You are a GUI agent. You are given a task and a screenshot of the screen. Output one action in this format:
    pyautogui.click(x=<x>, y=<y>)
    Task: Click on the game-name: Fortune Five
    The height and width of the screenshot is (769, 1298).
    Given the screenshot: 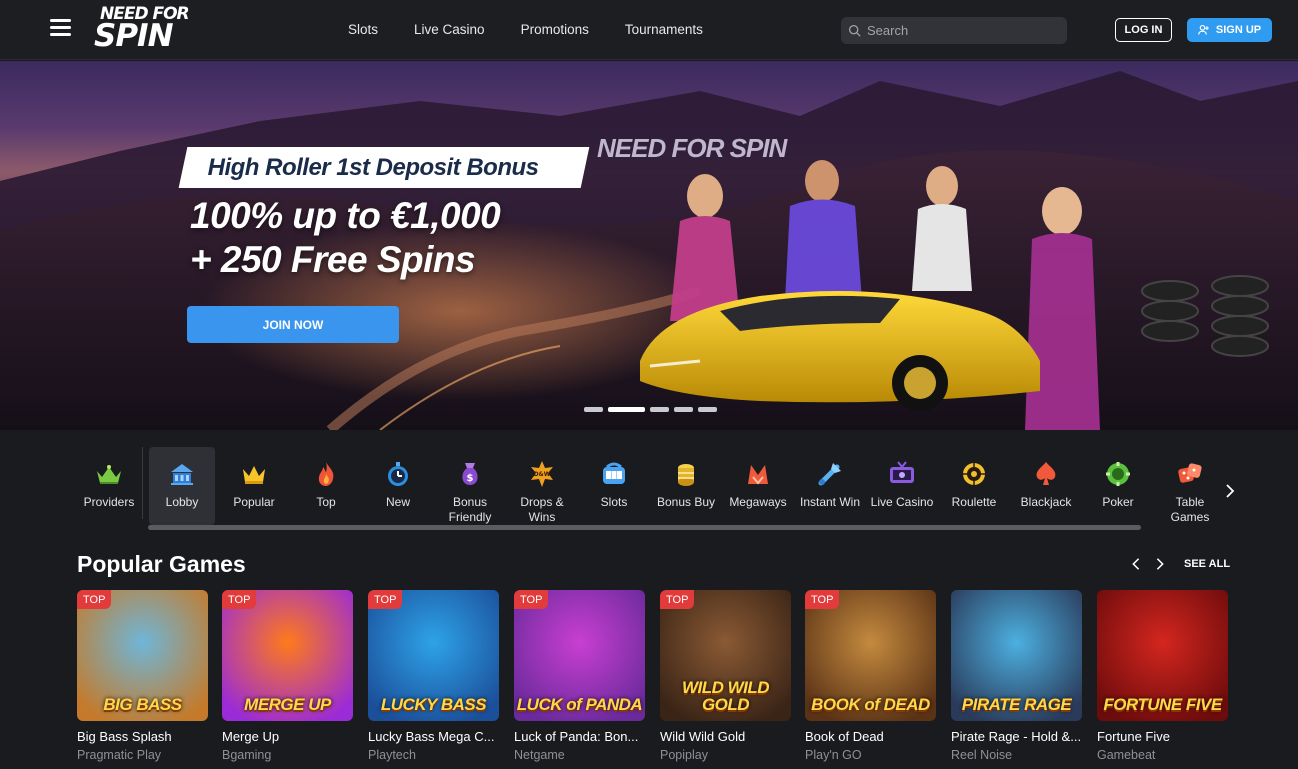 What is the action you would take?
    pyautogui.click(x=1162, y=736)
    